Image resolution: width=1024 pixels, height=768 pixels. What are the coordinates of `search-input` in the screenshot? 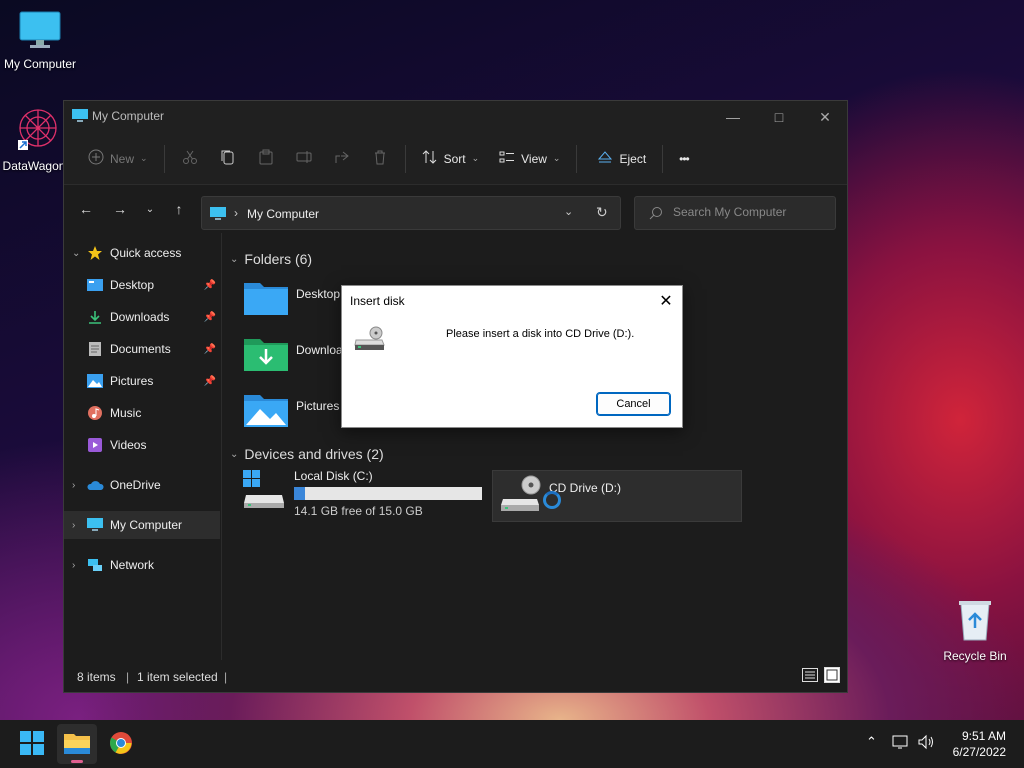 It's located at (748, 212).